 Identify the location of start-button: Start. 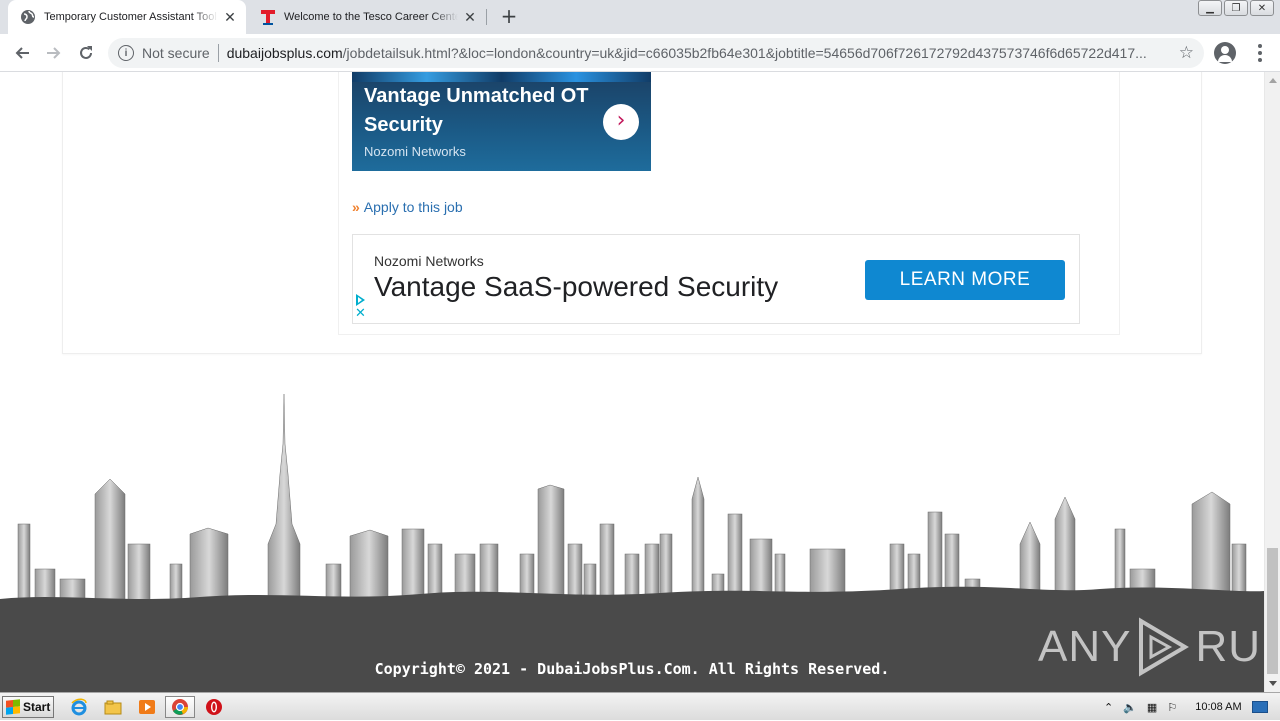
(28, 707).